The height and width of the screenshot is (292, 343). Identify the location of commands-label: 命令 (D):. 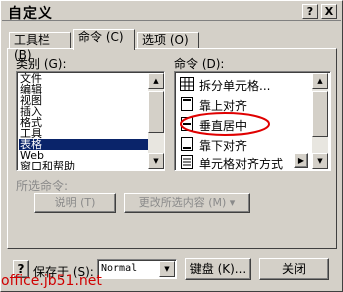
(199, 64).